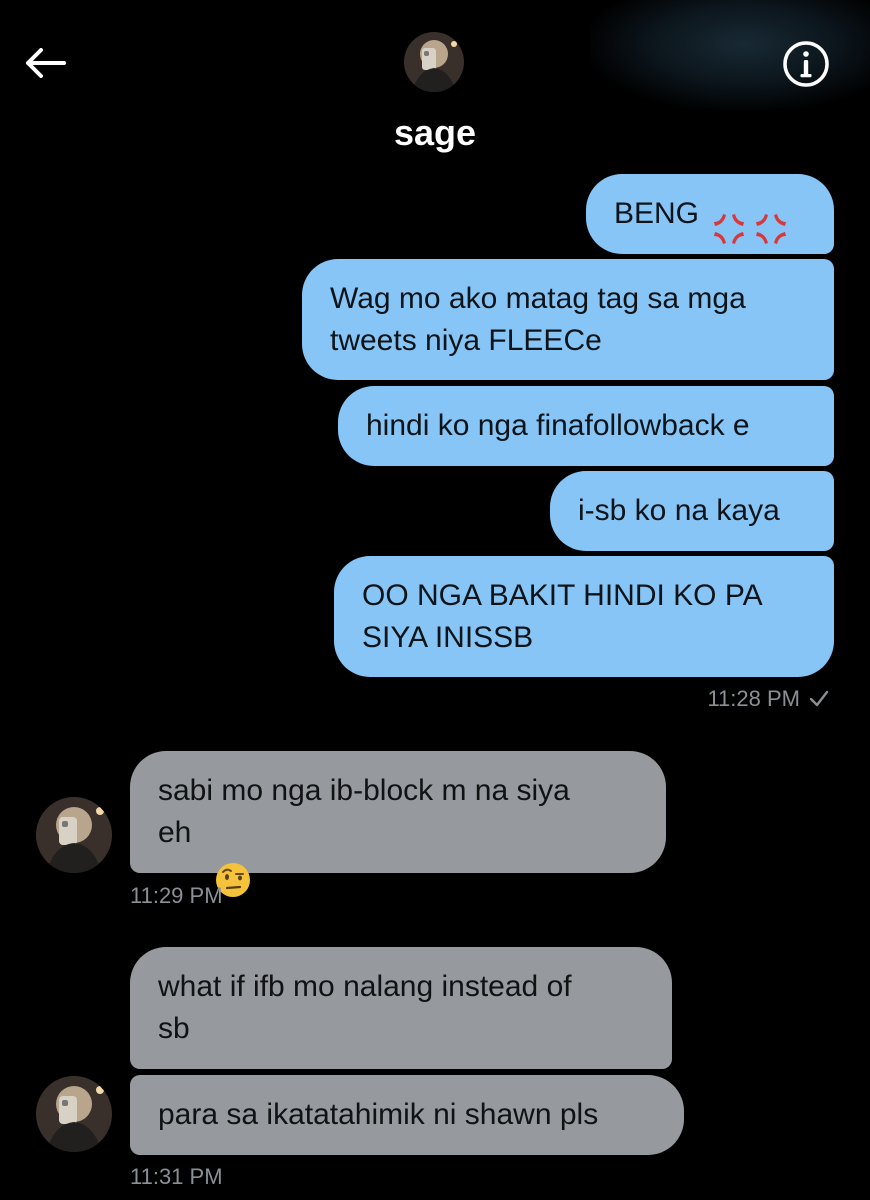 This screenshot has height=1200, width=870. I want to click on message-text: BENG, so click(657, 213).